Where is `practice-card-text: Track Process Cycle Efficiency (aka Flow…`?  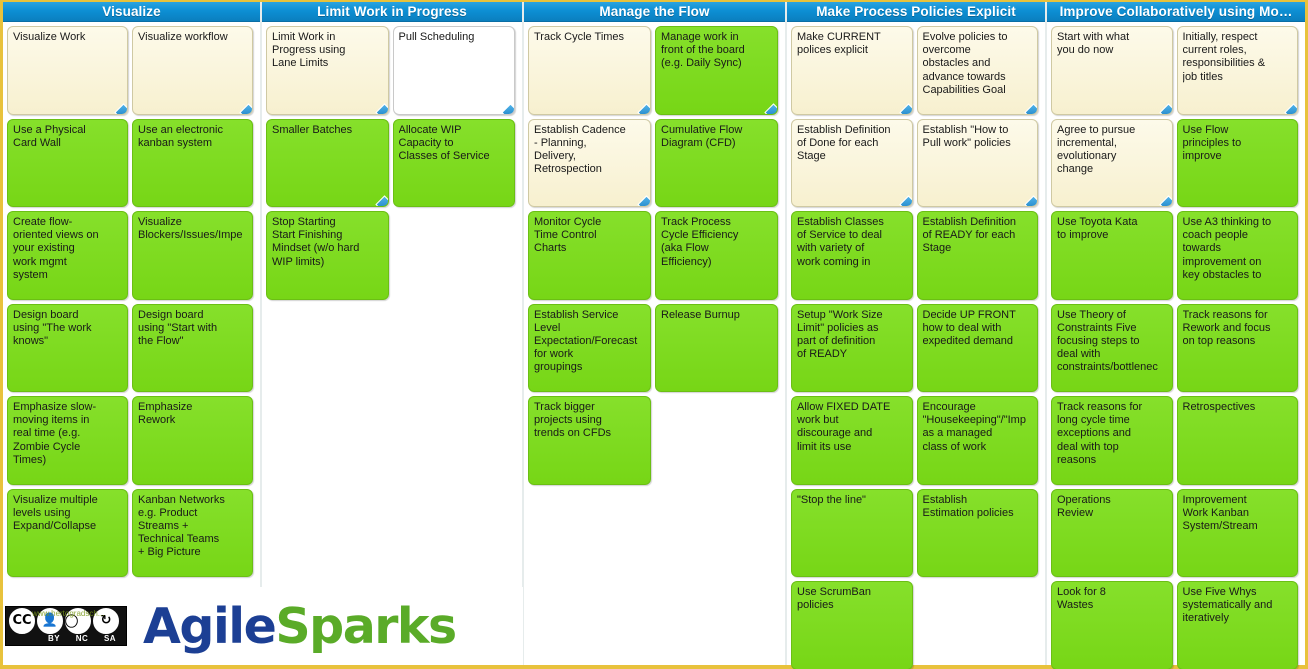 practice-card-text: Track Process Cycle Efficiency (aka Flow… is located at coordinates (700, 242).